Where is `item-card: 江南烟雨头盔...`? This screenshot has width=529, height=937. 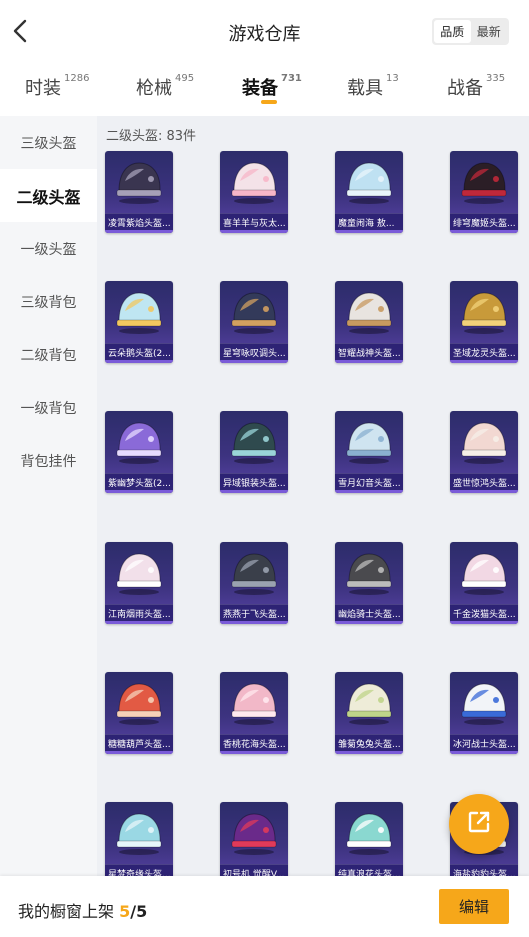 item-card: 江南烟雨头盔... is located at coordinates (139, 583).